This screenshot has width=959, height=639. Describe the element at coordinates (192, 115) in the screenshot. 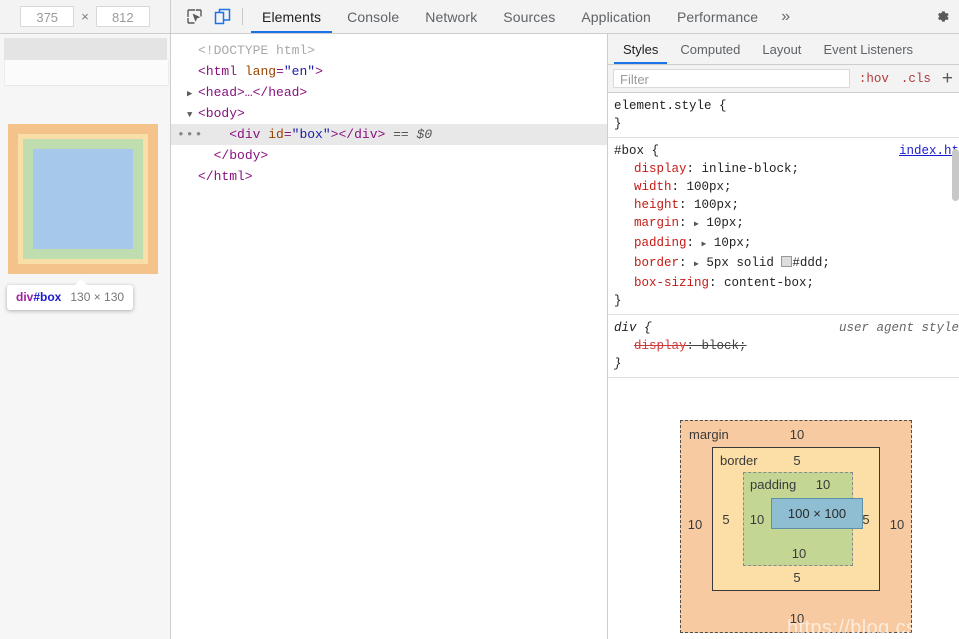

I see `collapse-body-triangle-icon: ▼` at that location.